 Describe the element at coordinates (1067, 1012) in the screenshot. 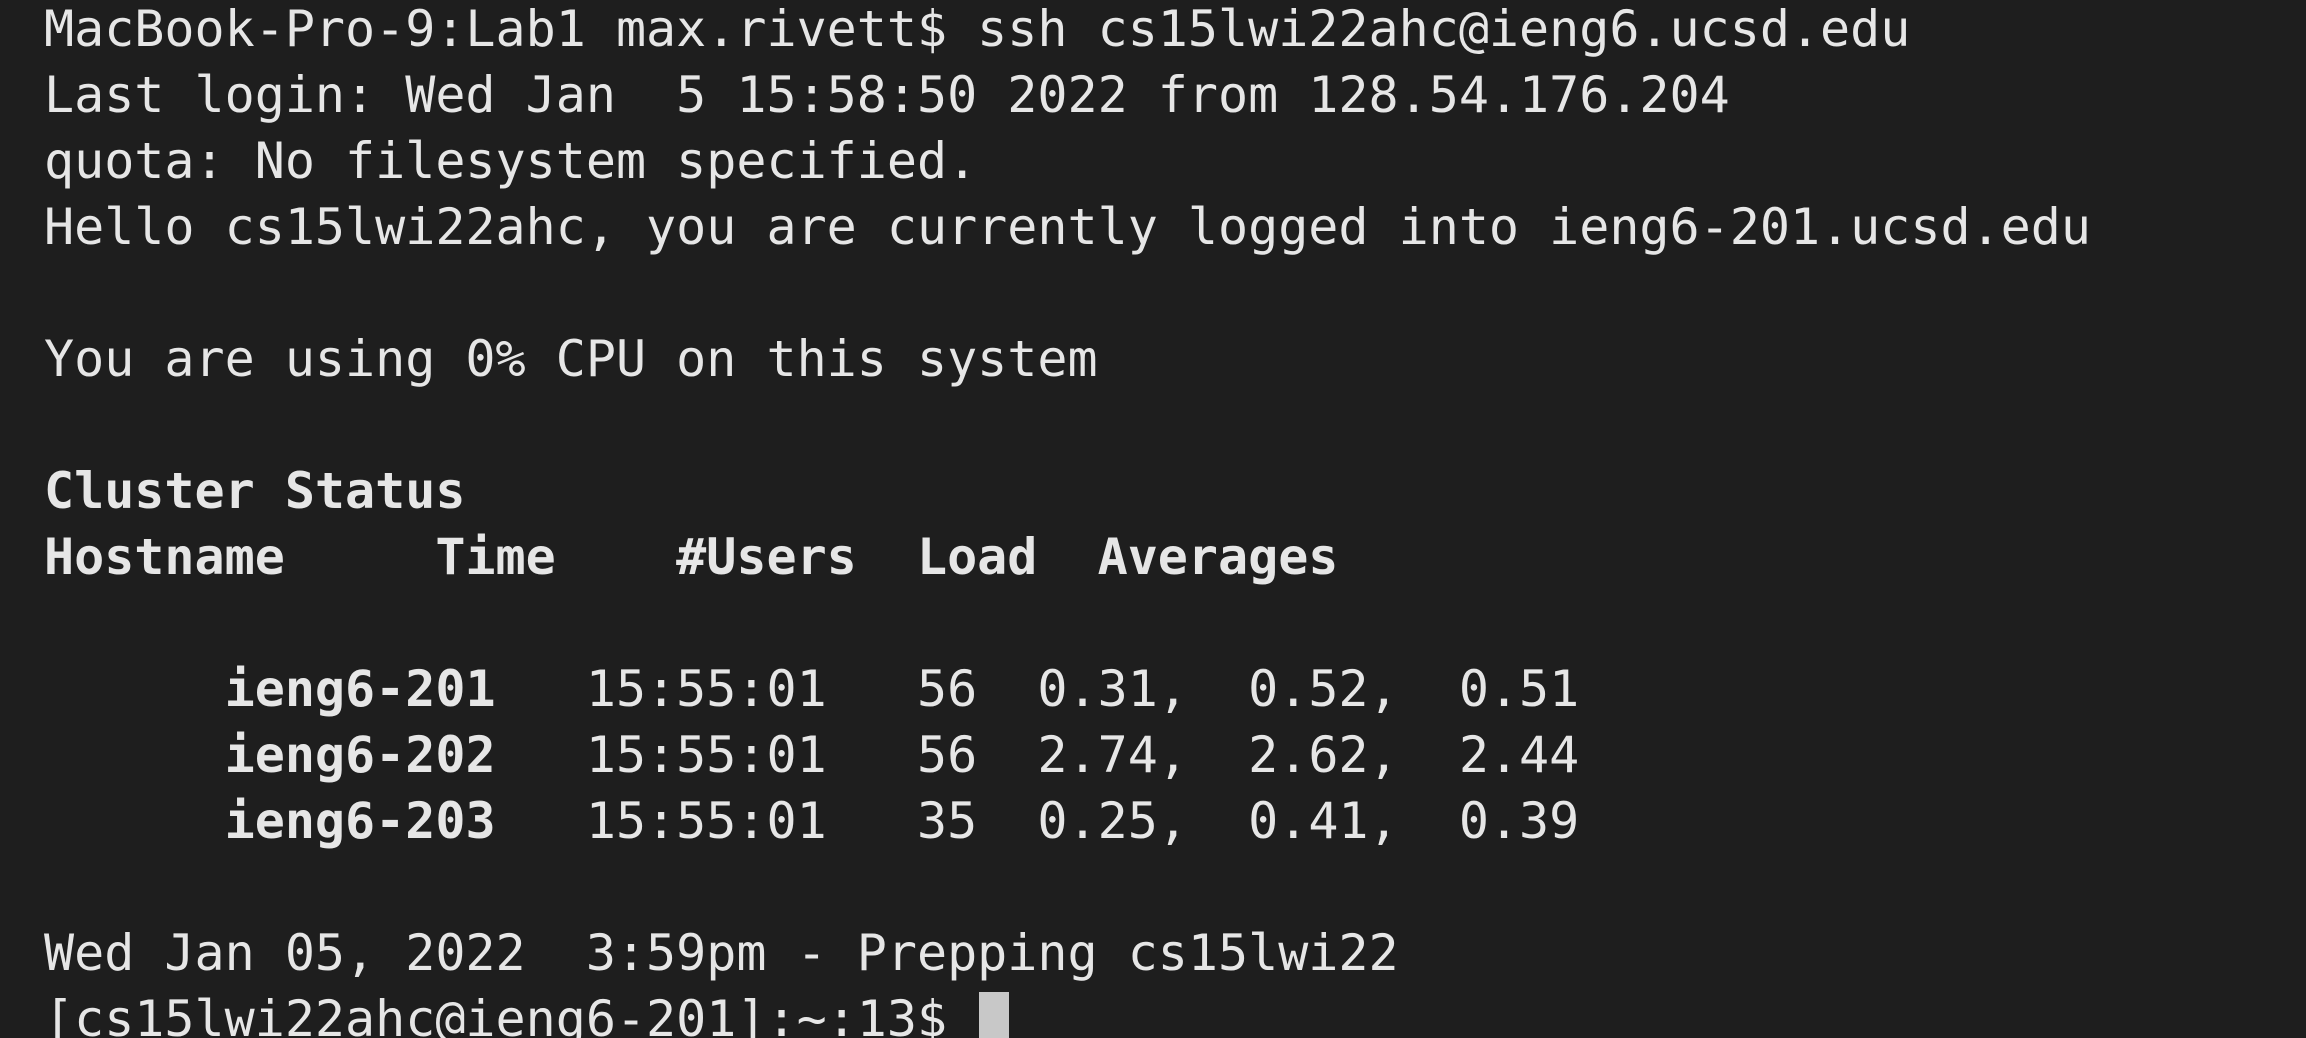

I see `shell-prompt-line: [cs15lwi22ahc@ieng6-201]:~:13$` at that location.